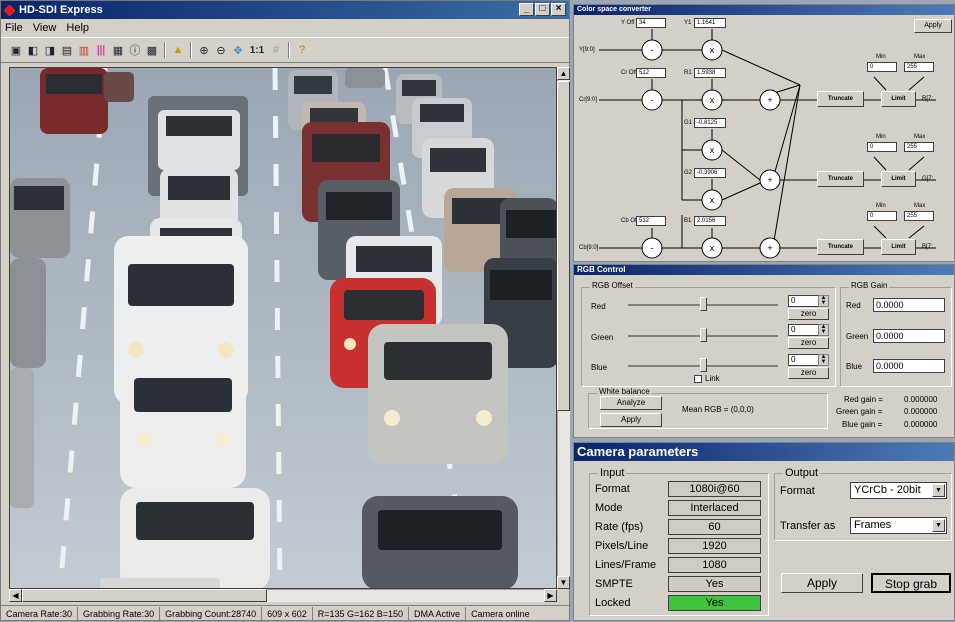 The height and width of the screenshot is (622, 955). I want to click on maximize-button: □, so click(542, 9).